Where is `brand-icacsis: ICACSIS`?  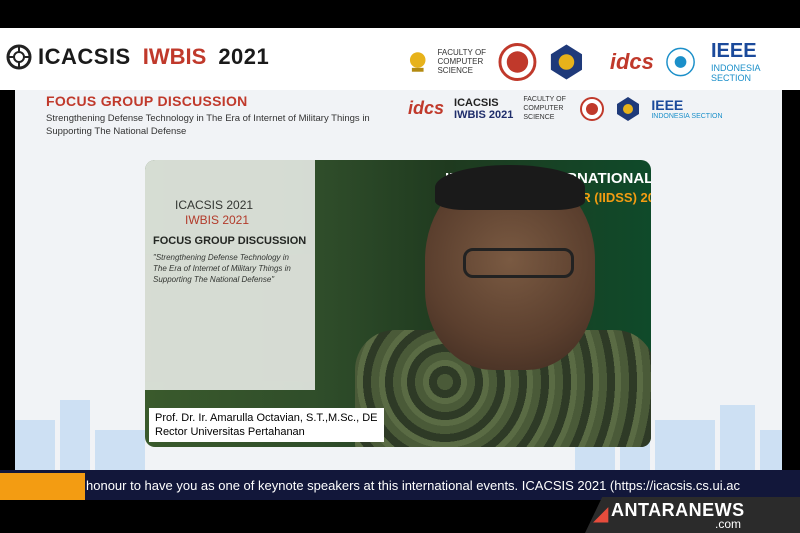
brand-icacsis: ICACSIS is located at coordinates (84, 56).